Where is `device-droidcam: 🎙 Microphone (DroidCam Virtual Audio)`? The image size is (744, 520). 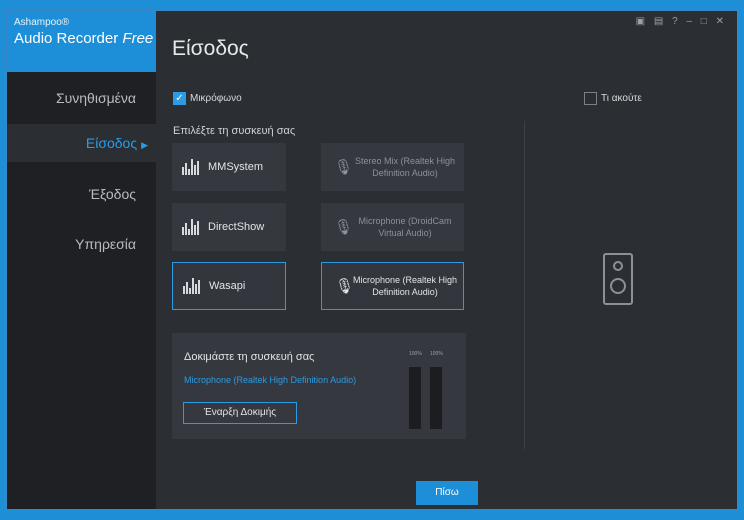
device-droidcam: 🎙 Microphone (DroidCam Virtual Audio) is located at coordinates (392, 227).